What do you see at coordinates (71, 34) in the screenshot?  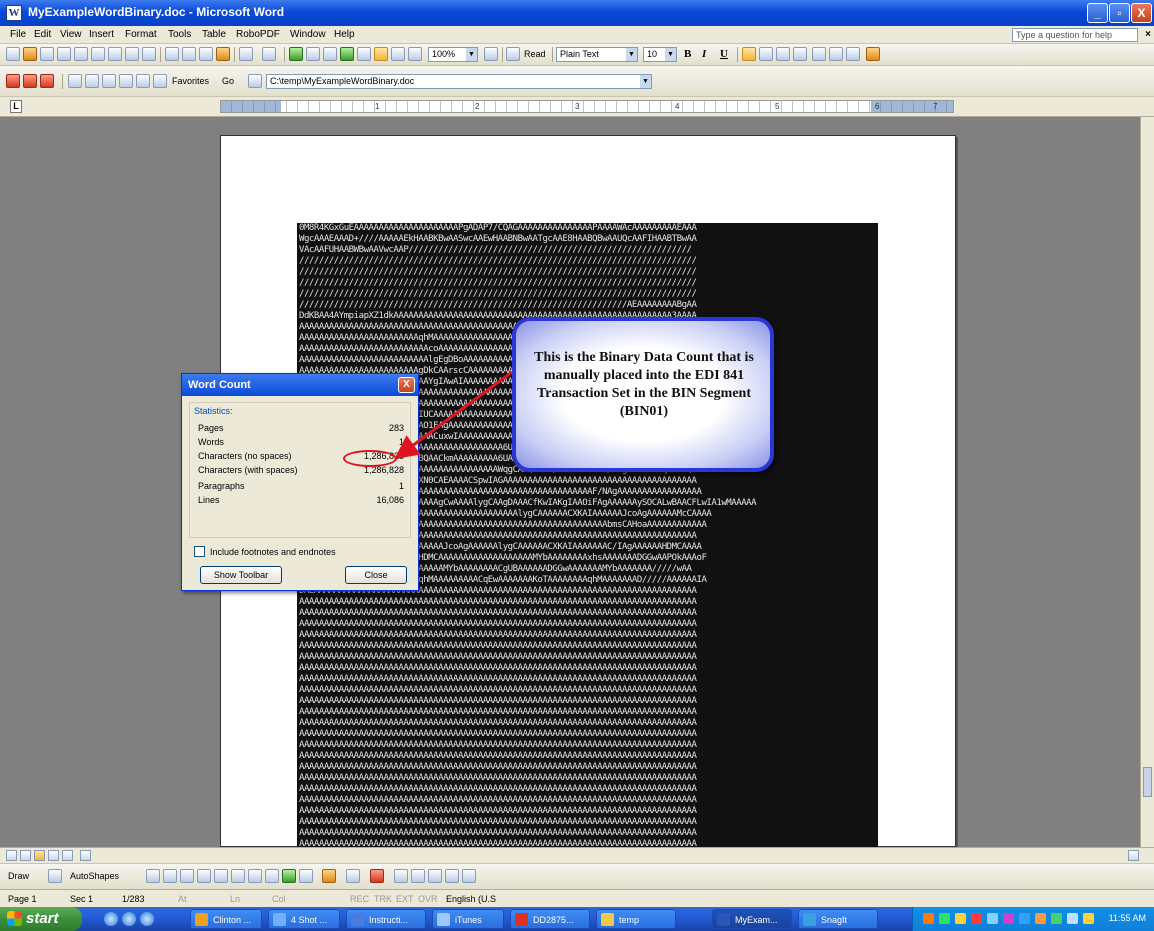 I see `menu-view: View` at bounding box center [71, 34].